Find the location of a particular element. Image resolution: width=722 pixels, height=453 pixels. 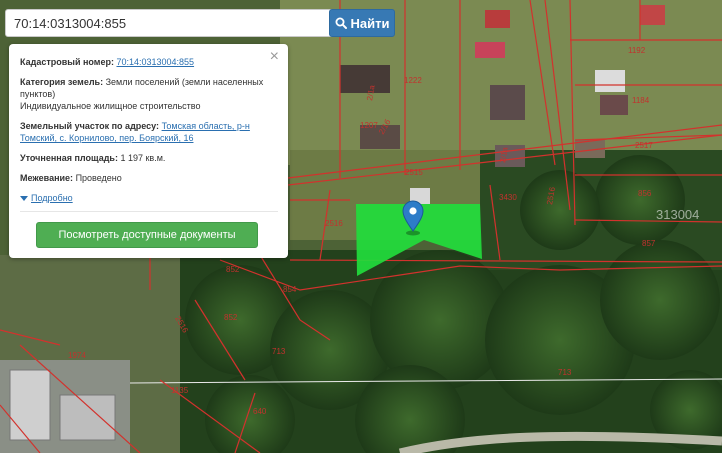

parcel-label: 1192 is located at coordinates (637, 50).